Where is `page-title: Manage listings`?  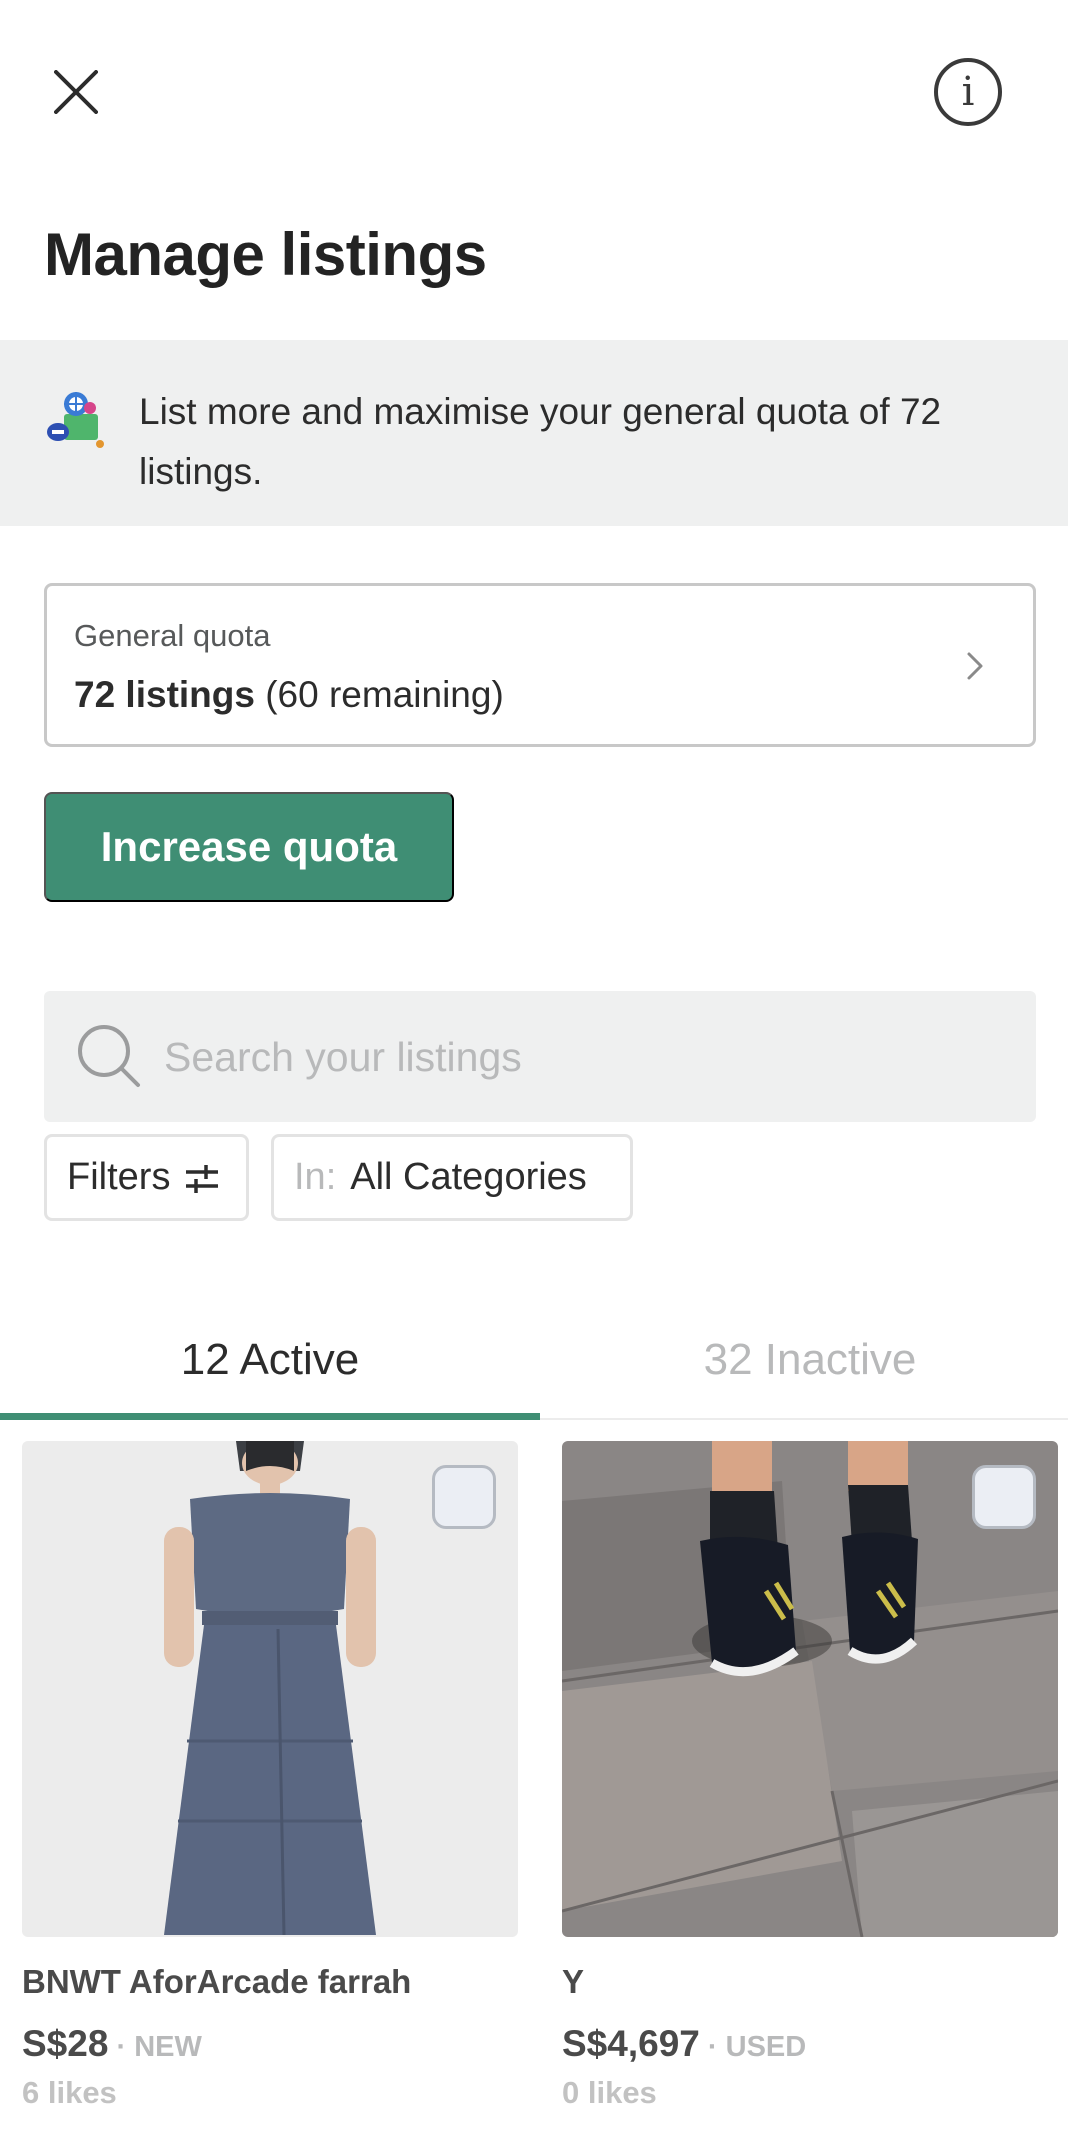 page-title: Manage listings is located at coordinates (265, 254).